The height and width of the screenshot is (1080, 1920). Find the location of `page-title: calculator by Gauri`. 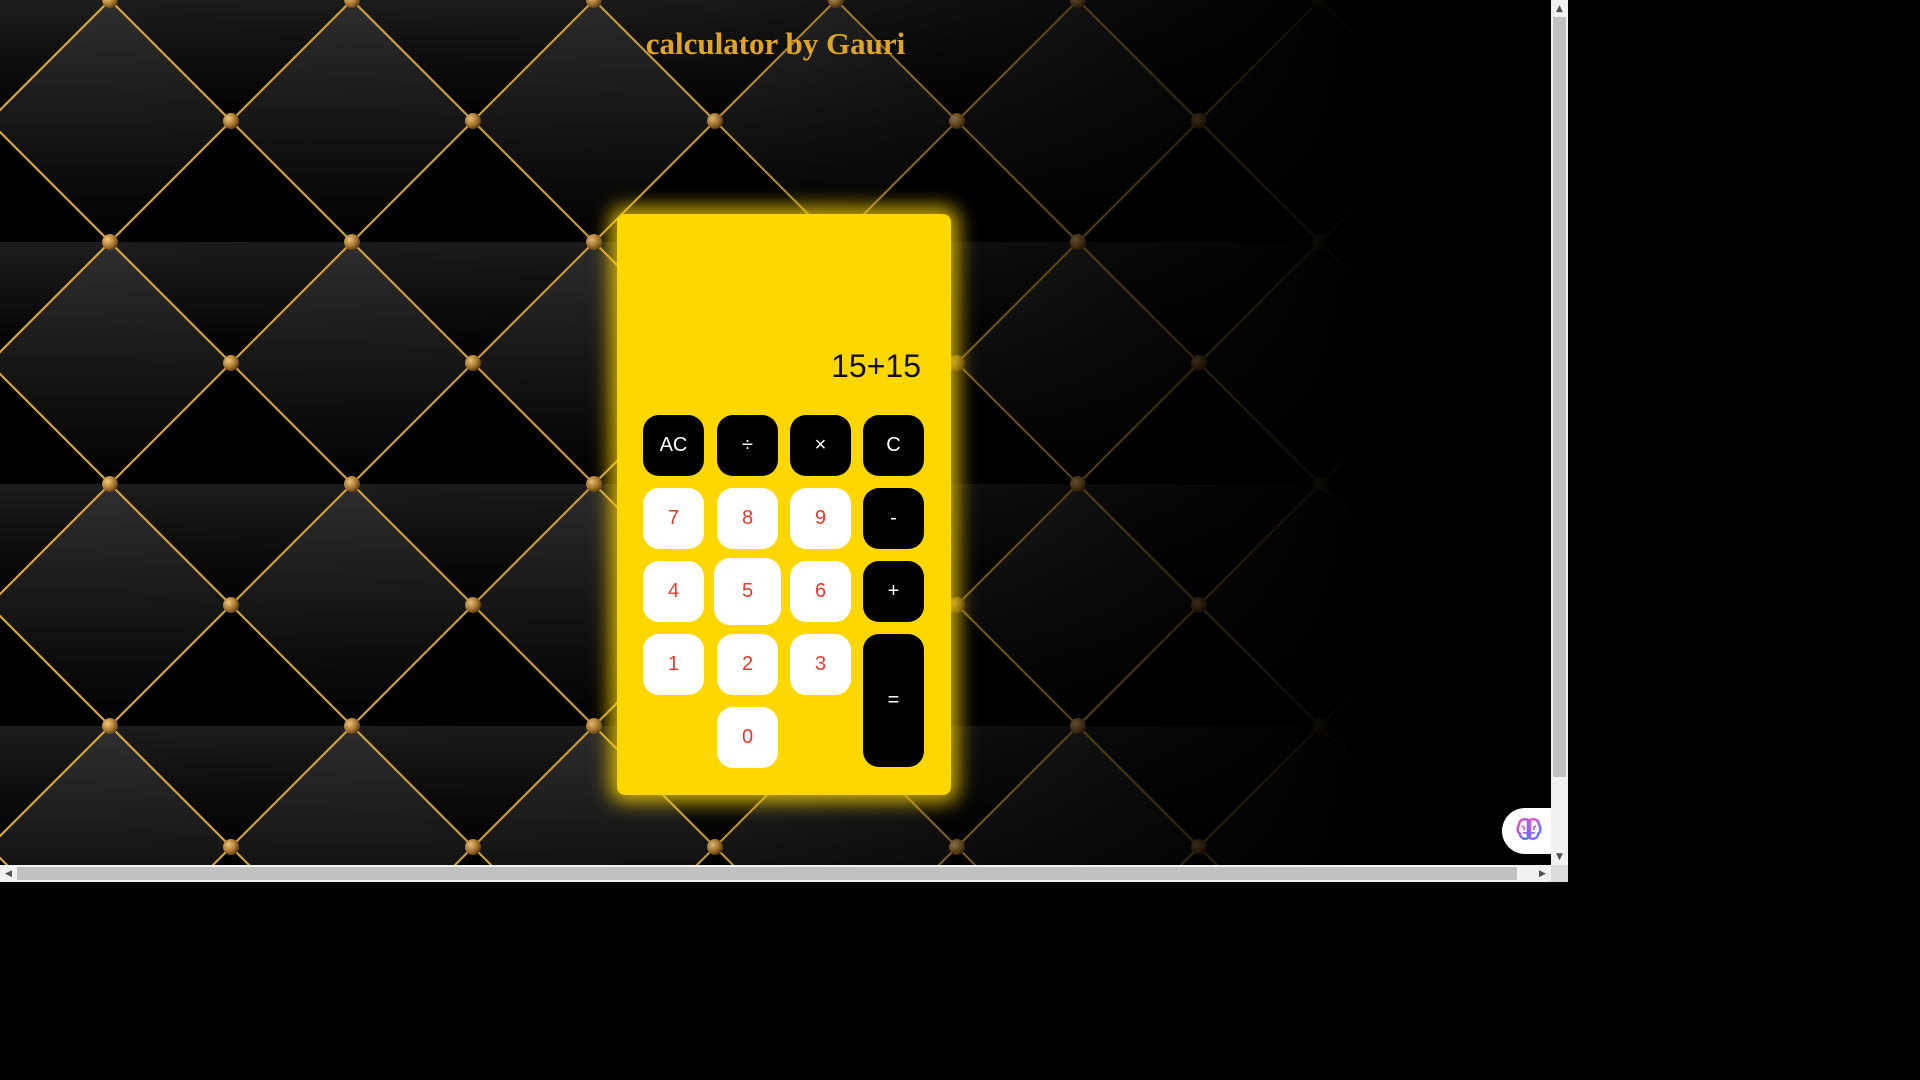

page-title: calculator by Gauri is located at coordinates (775, 43).